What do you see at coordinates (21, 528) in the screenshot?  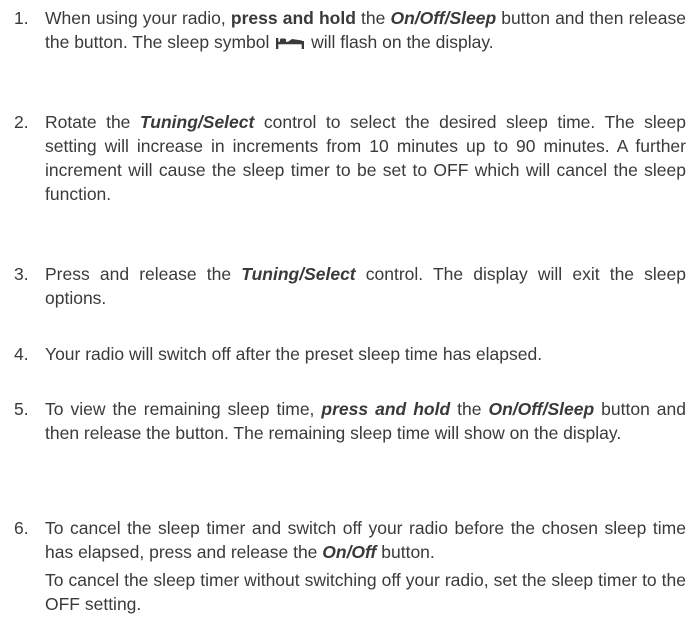 I see `step-number: 6.` at bounding box center [21, 528].